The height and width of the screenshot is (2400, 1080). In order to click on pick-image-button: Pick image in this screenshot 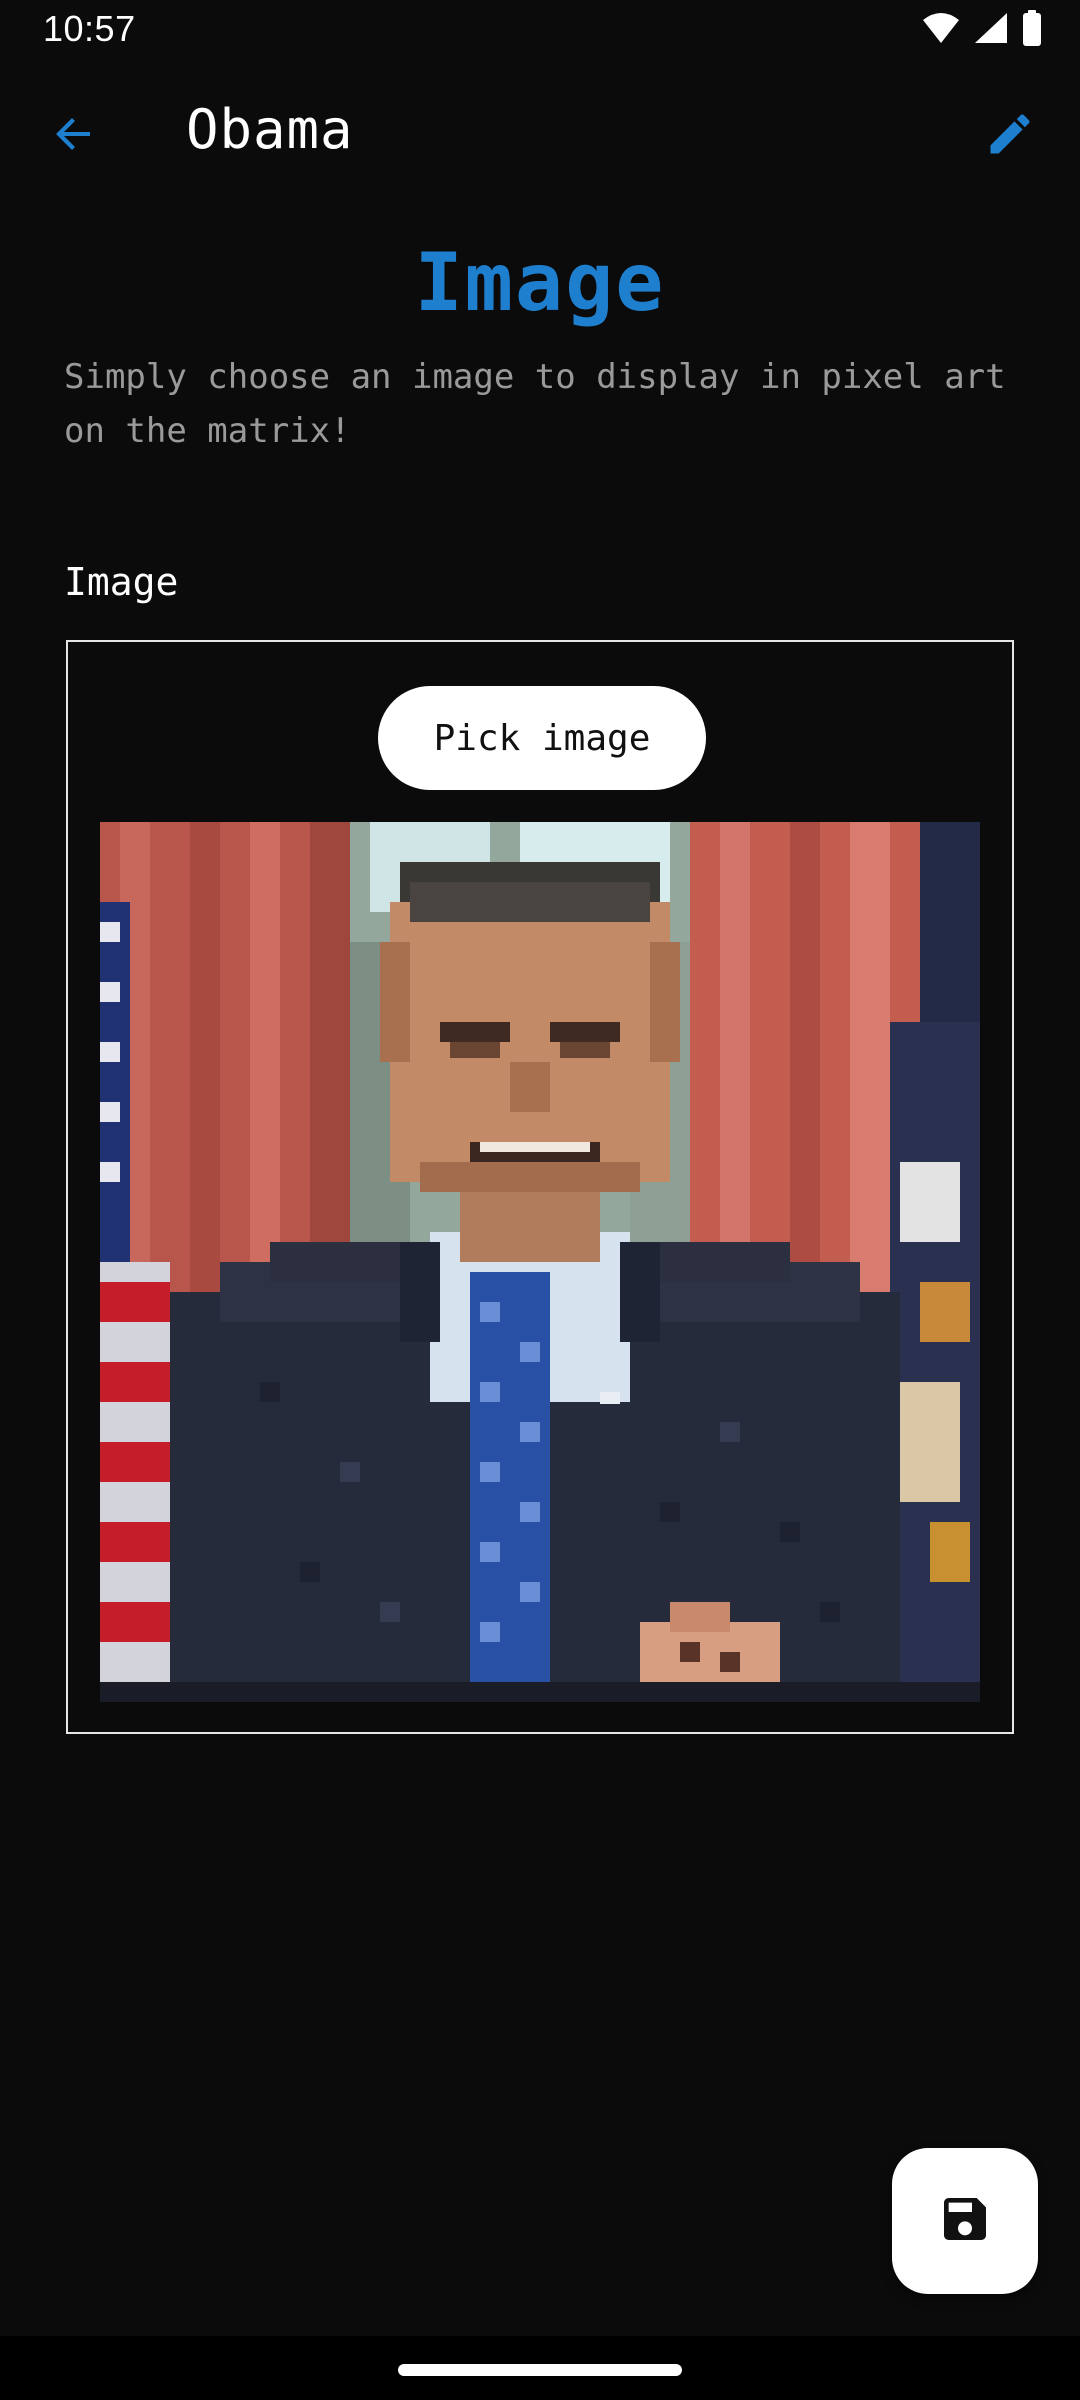, I will do `click(542, 738)`.